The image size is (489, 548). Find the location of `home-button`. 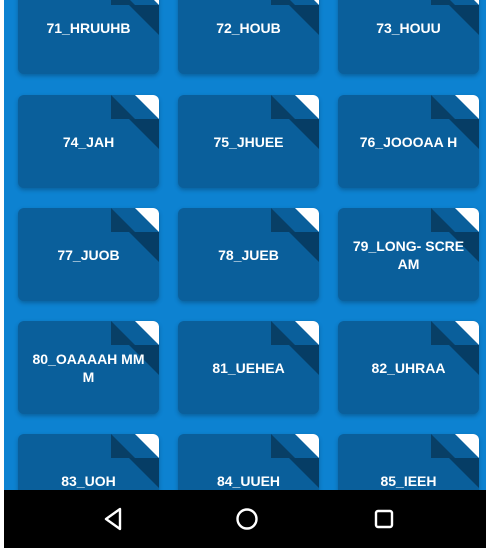

home-button is located at coordinates (247, 519).